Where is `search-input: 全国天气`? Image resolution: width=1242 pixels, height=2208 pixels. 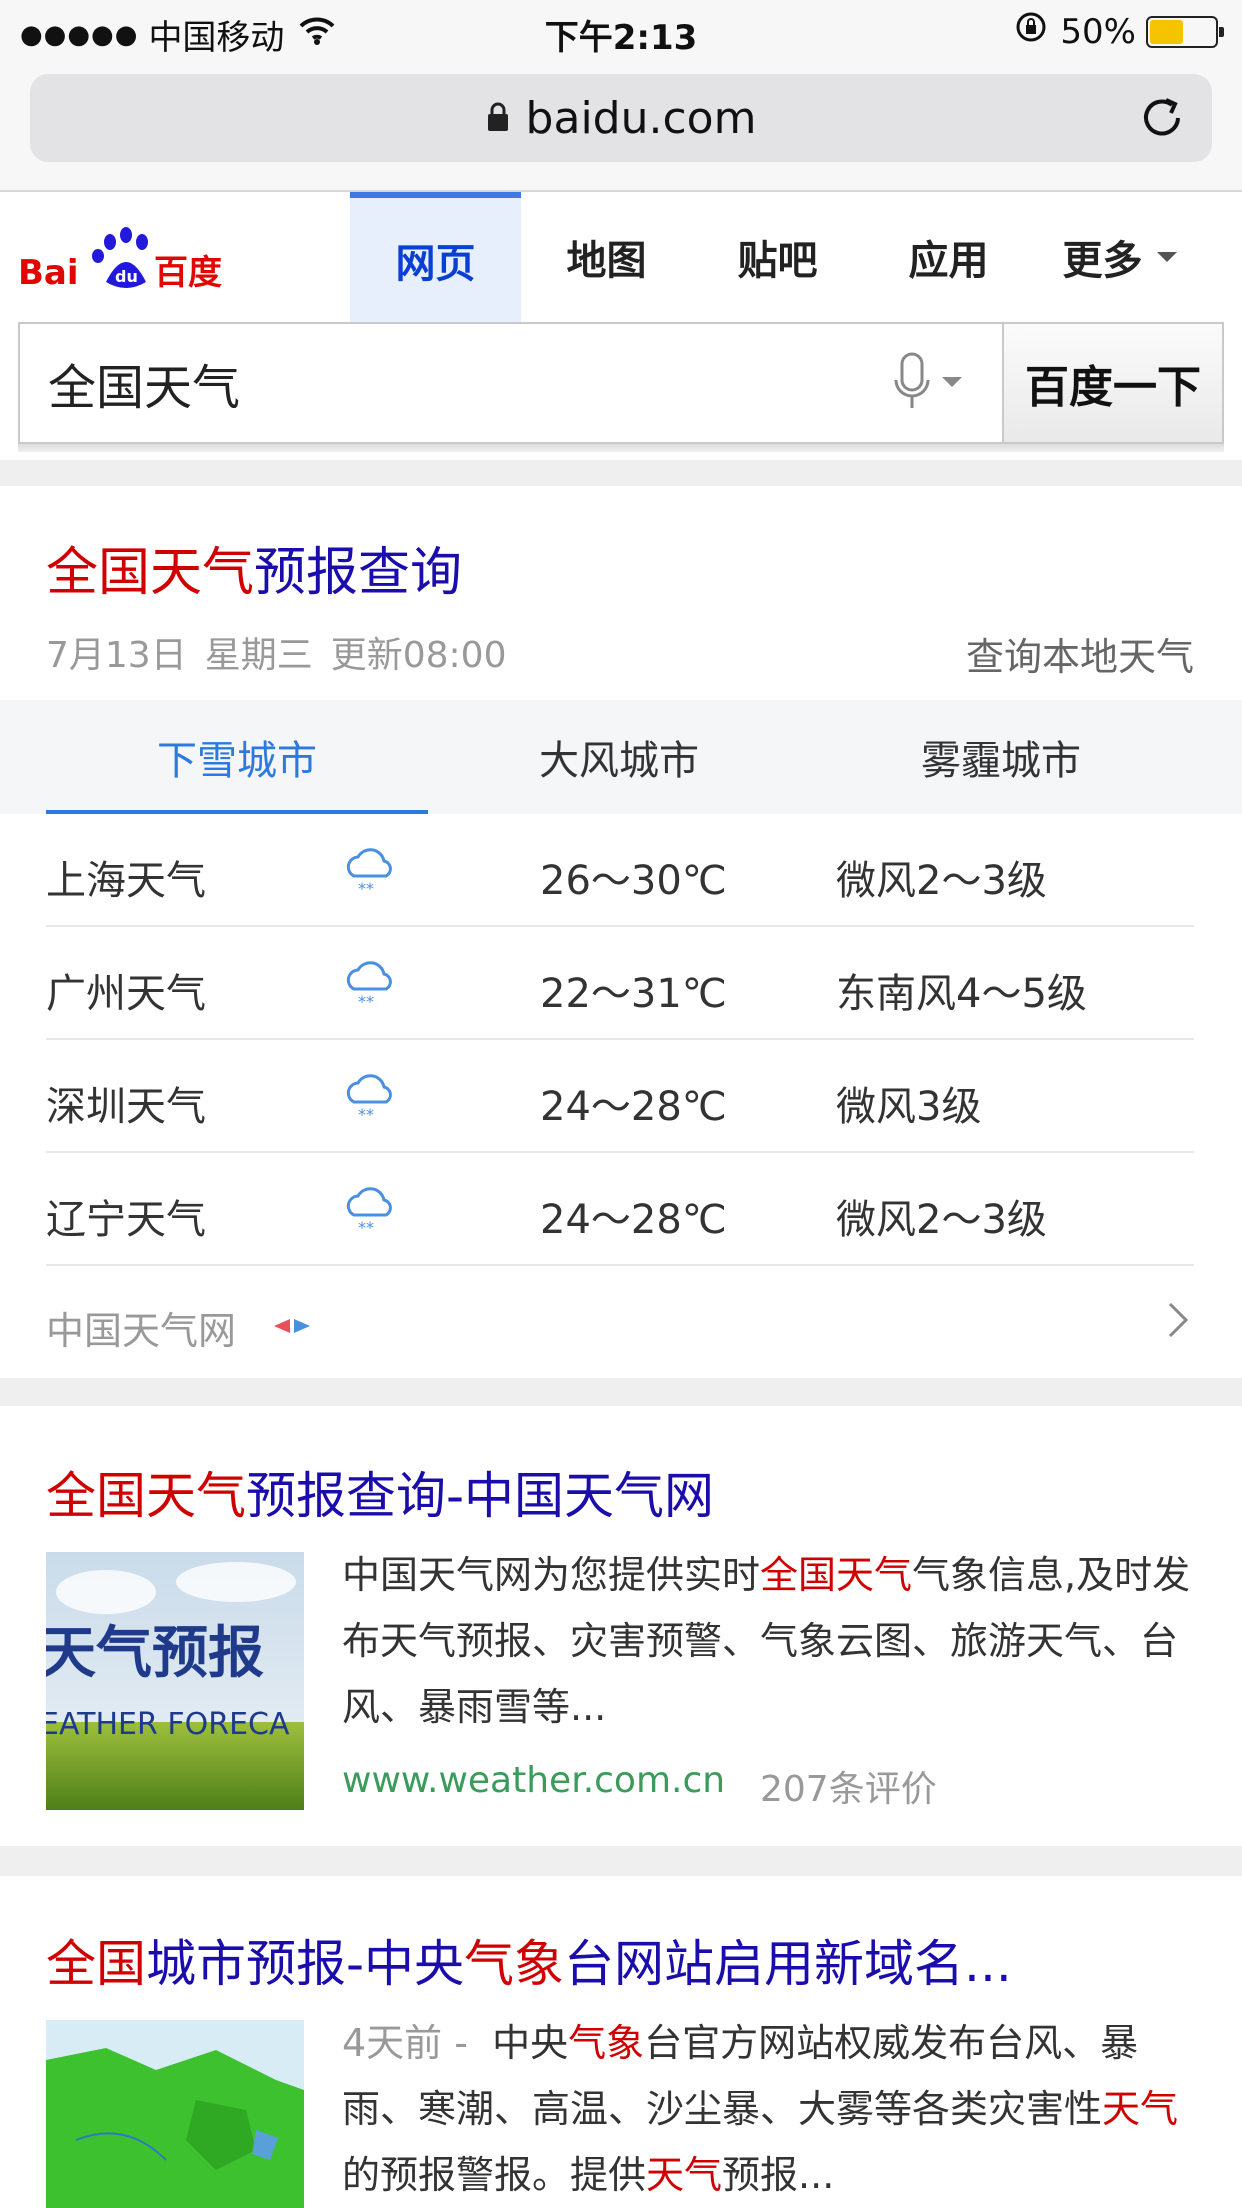 search-input: 全国天气 is located at coordinates (510, 383).